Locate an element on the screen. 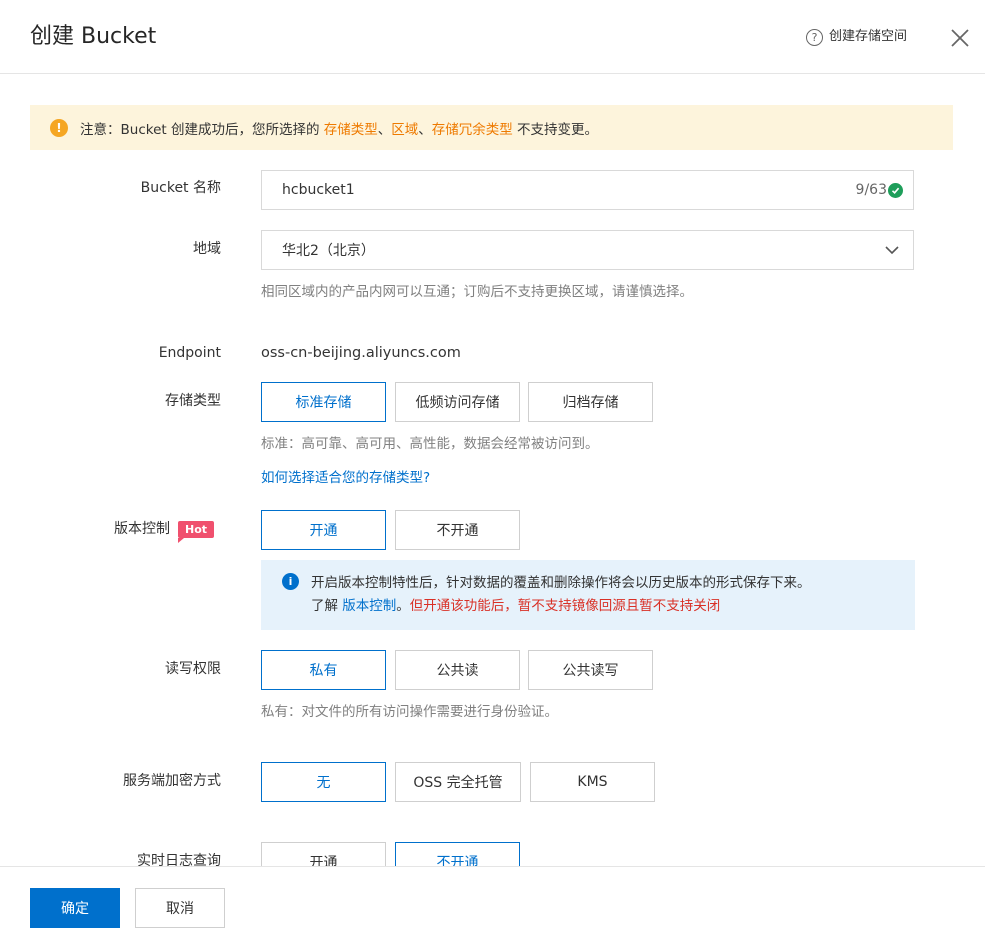  endpoint-label: Endpoint is located at coordinates (189, 353).